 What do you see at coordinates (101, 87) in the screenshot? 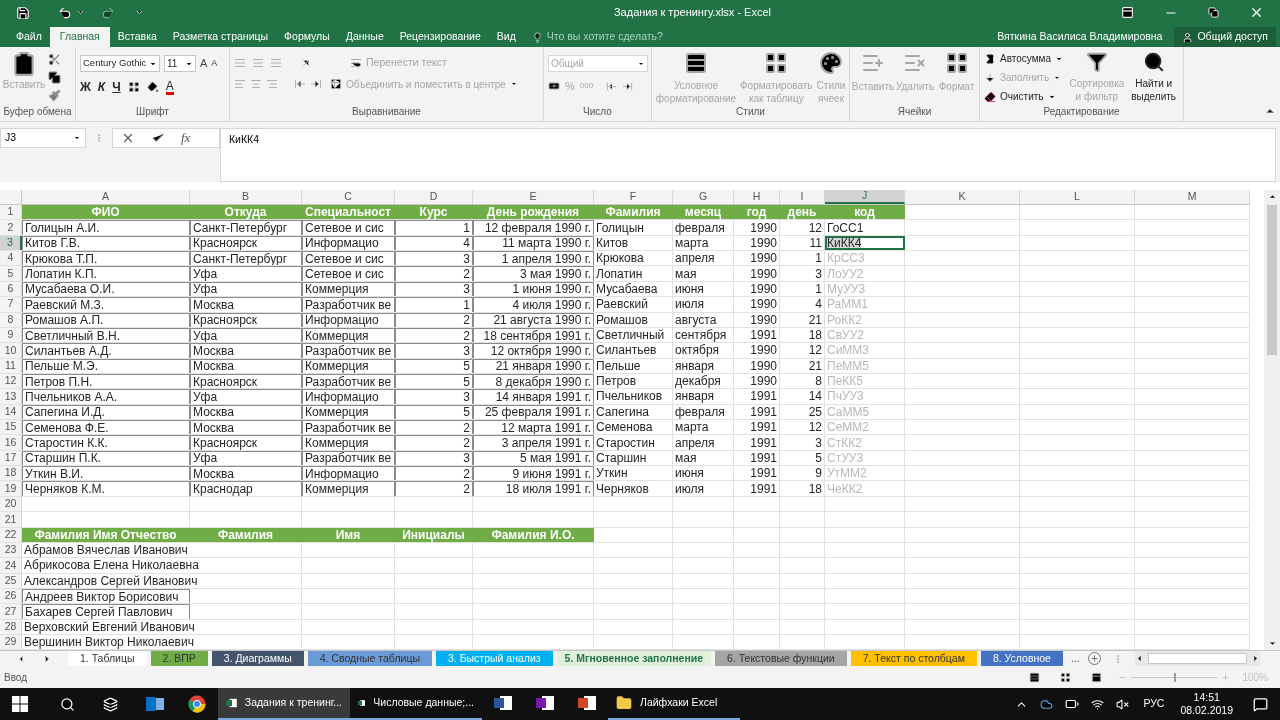
I see `italic-button: К` at bounding box center [101, 87].